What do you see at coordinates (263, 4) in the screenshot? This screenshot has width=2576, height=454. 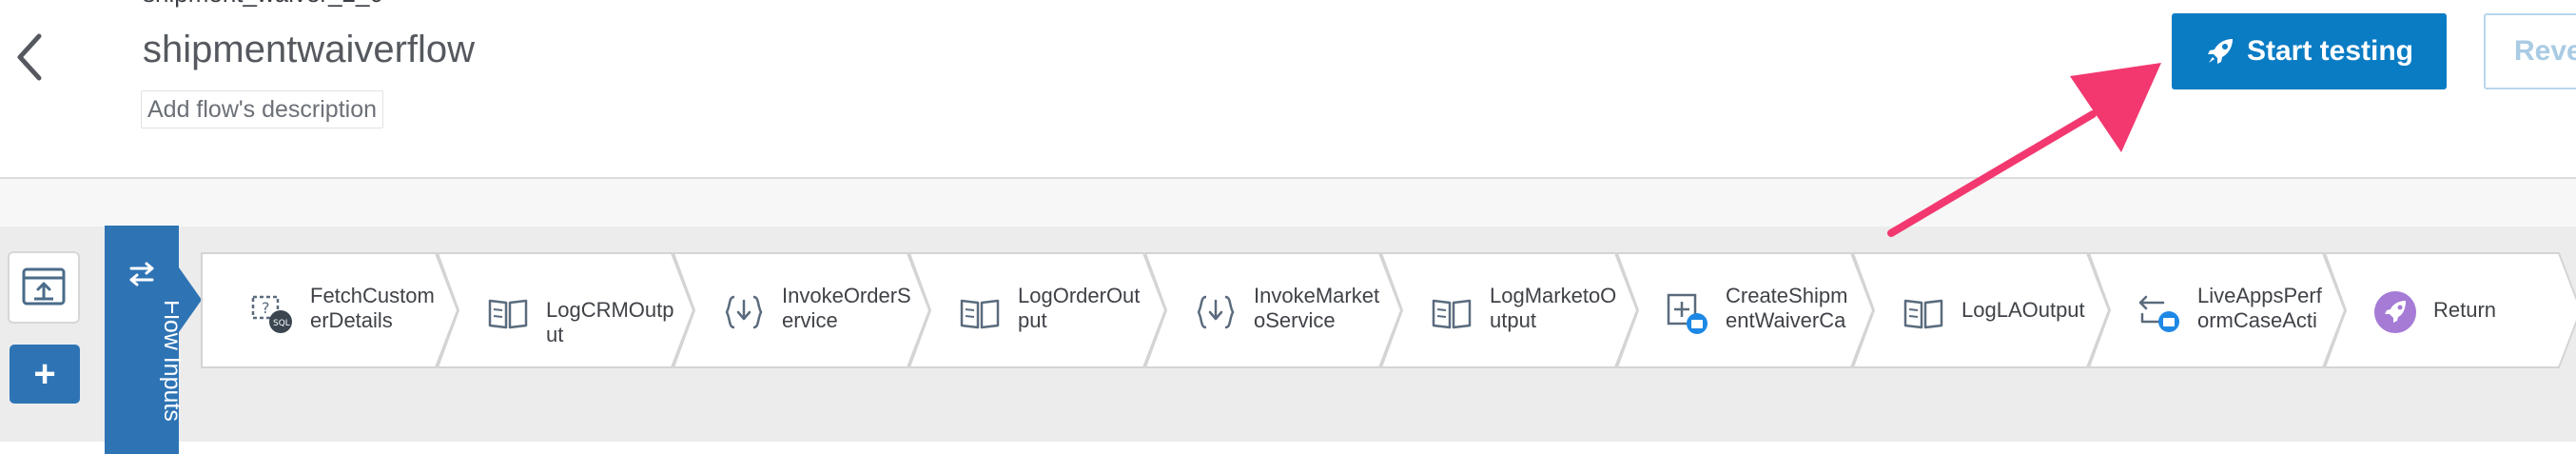 I see `app-subtitle: shipment_waiver_2_0` at bounding box center [263, 4].